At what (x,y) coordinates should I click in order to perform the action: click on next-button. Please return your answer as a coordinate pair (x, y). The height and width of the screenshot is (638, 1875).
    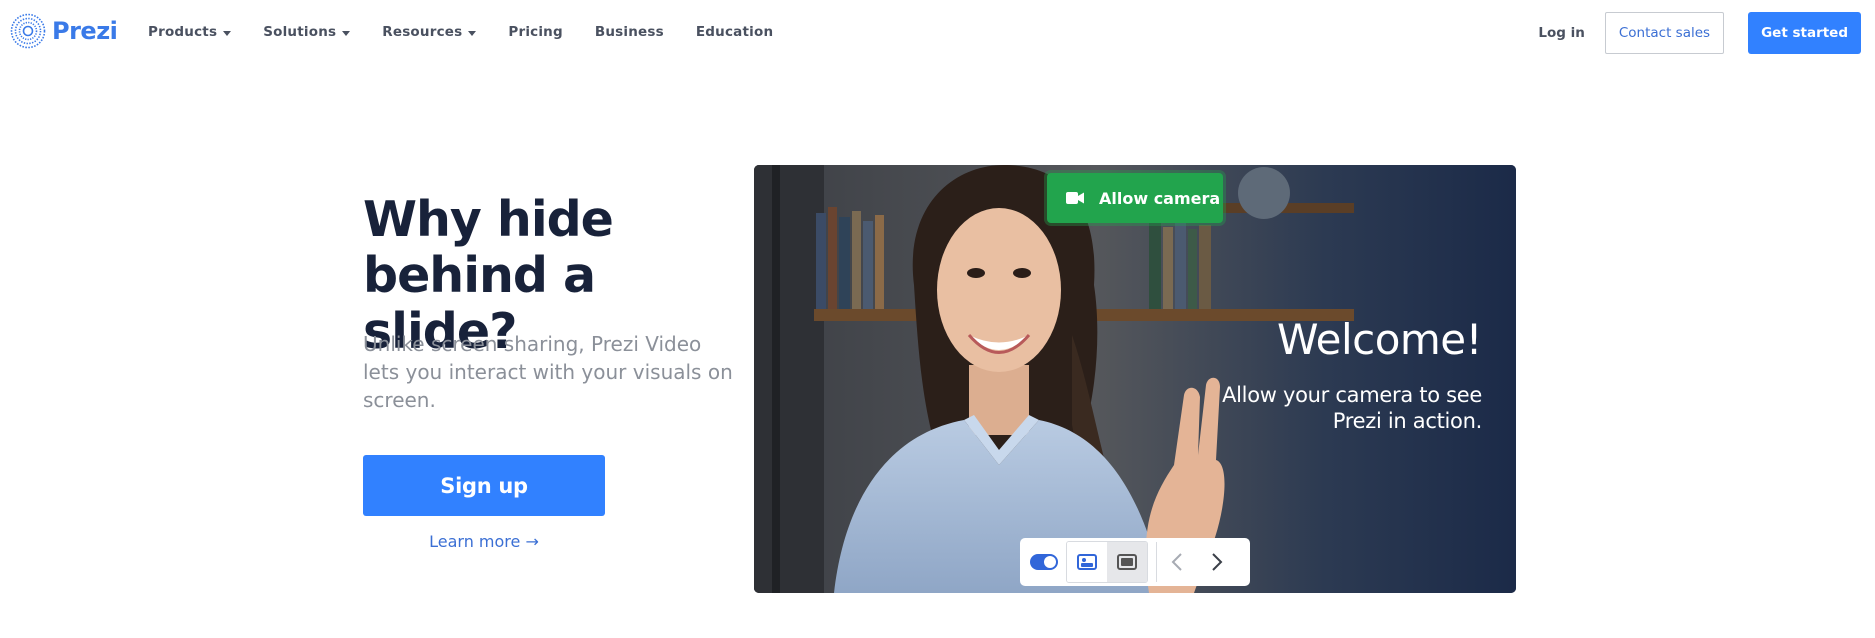
    Looking at the image, I should click on (1217, 562).